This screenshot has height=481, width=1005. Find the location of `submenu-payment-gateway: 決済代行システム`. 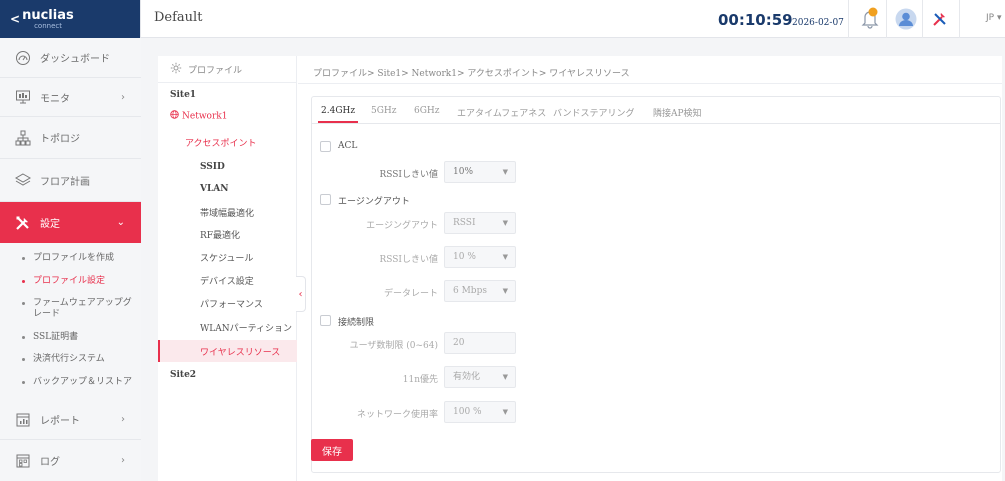

submenu-payment-gateway: 決済代行システム is located at coordinates (63, 359).